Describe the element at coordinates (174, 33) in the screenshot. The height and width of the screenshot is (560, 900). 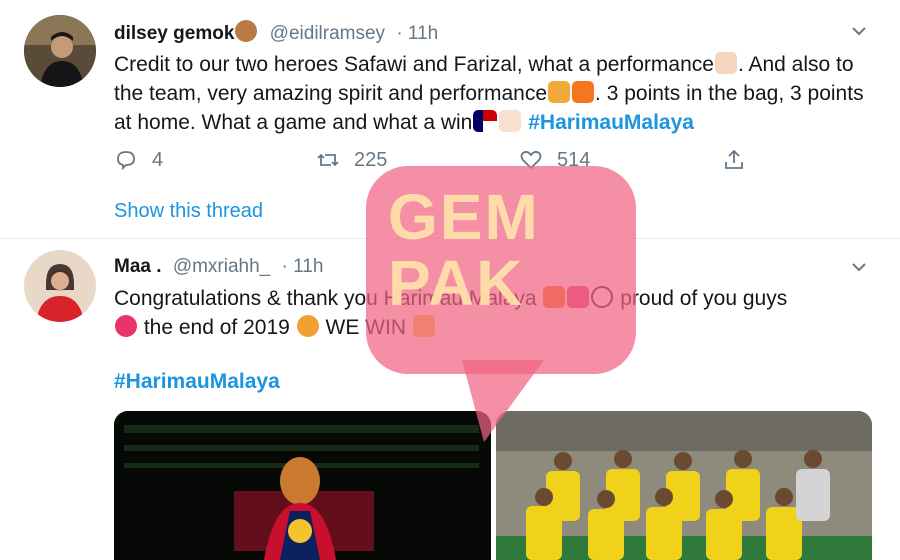
I see `display-name: dilsey gemok` at that location.